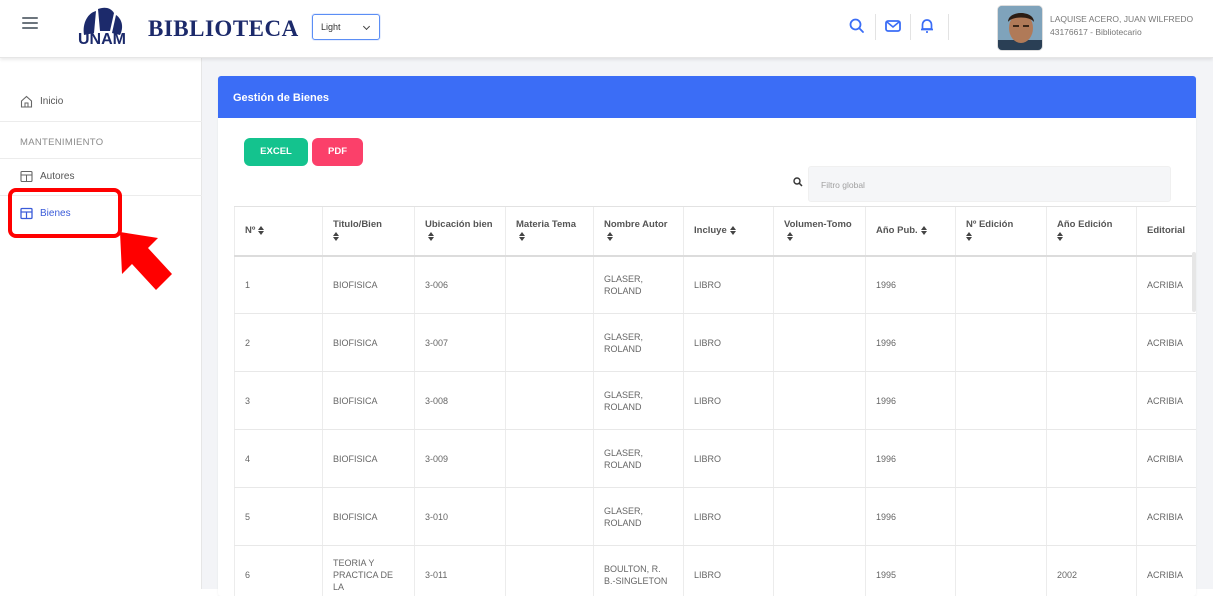 This screenshot has width=1213, height=596. I want to click on column-header: Titulo/Bien, so click(369, 231).